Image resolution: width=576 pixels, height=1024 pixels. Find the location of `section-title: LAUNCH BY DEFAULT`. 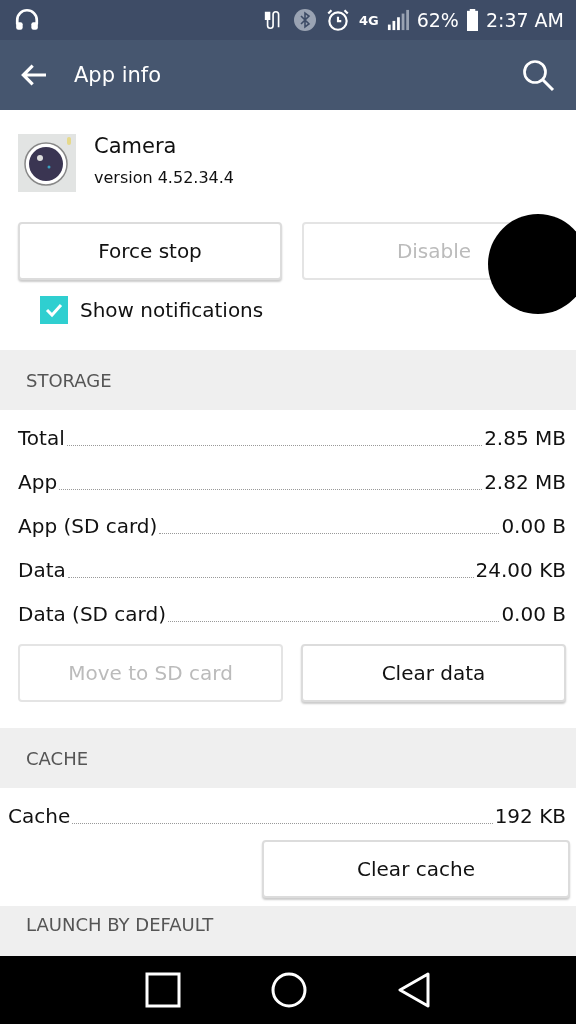

section-title: LAUNCH BY DEFAULT is located at coordinates (120, 924).